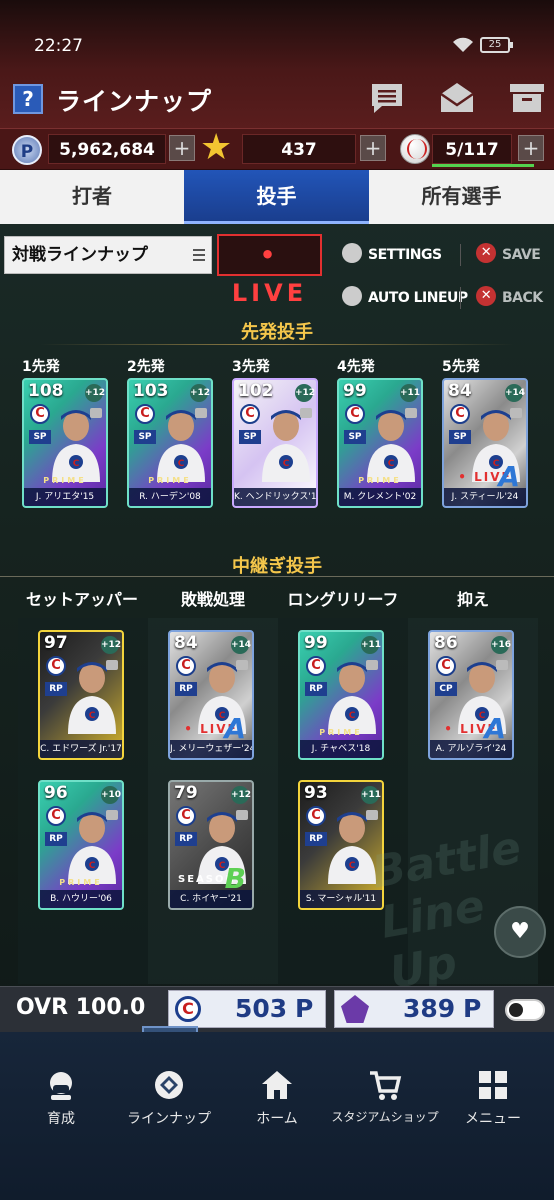 This screenshot has height=1200, width=554. What do you see at coordinates (385, 1117) in the screenshot?
I see `nav-stadium-shop-label: スタジアムショップ` at bounding box center [385, 1117].